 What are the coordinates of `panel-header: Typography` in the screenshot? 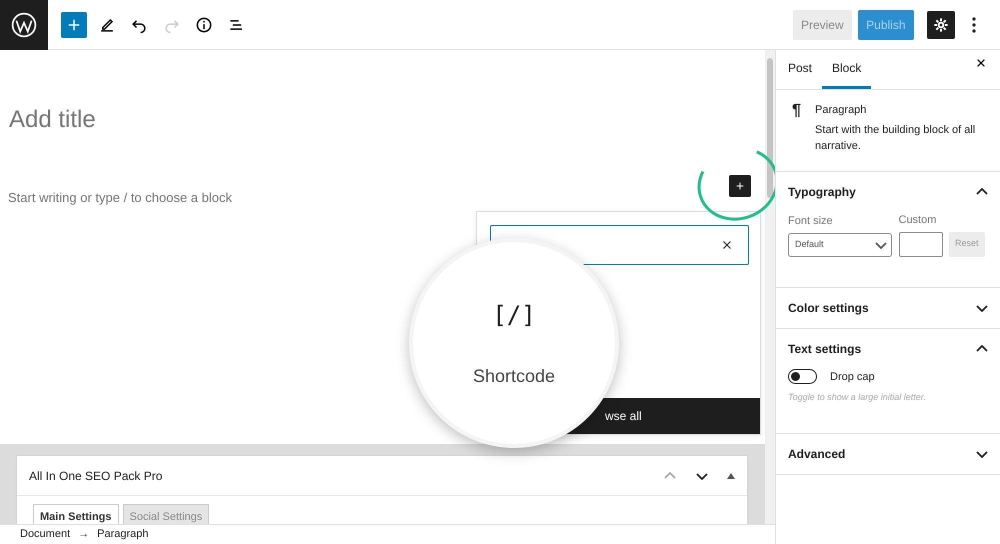 It's located at (888, 192).